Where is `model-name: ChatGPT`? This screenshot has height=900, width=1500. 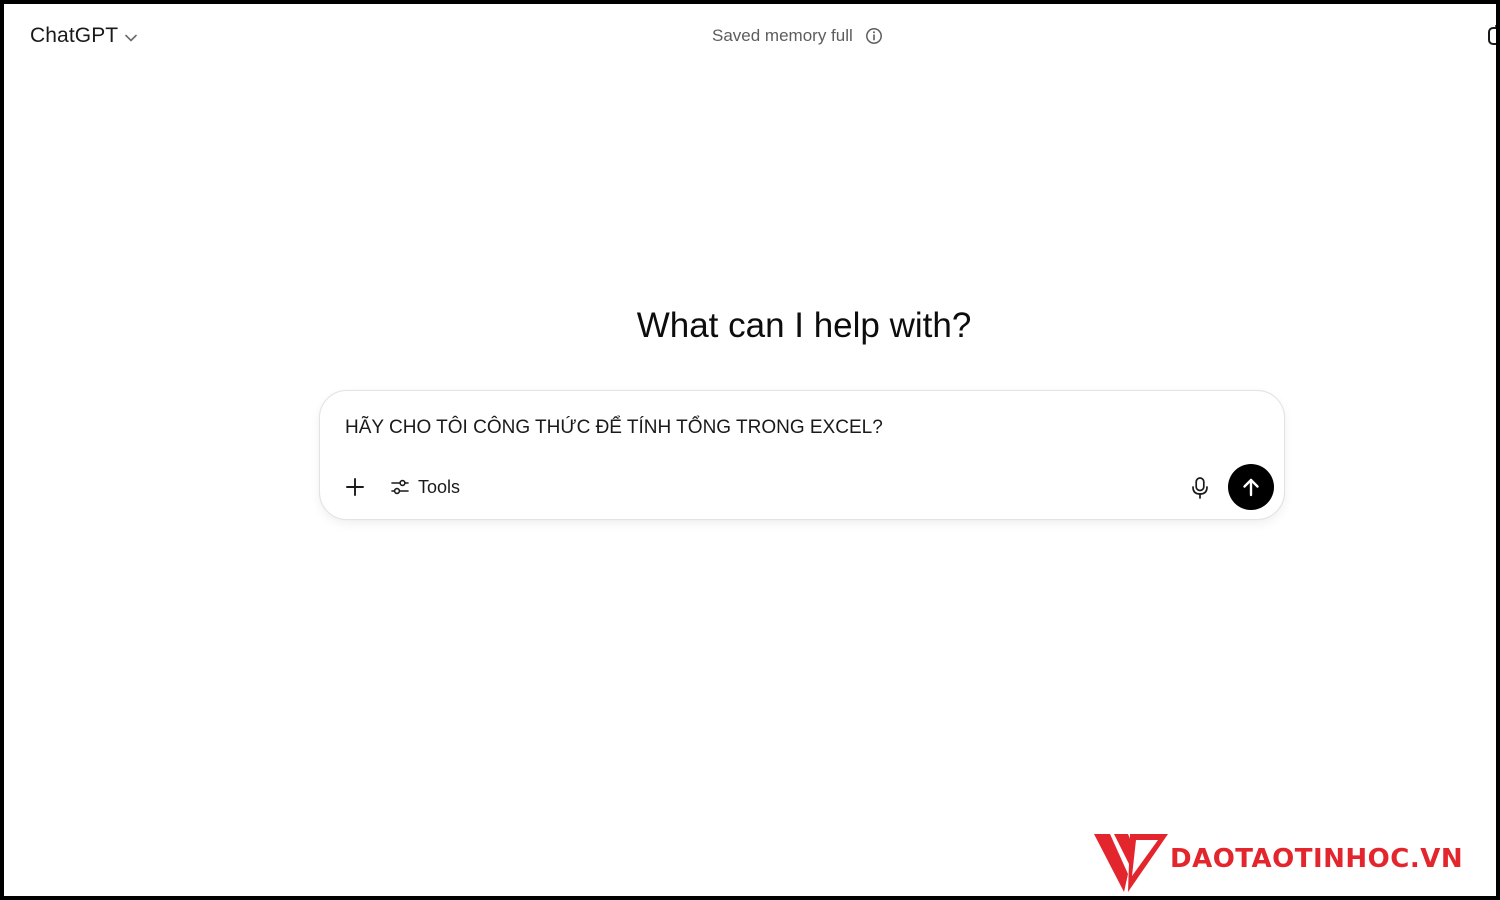 model-name: ChatGPT is located at coordinates (74, 35).